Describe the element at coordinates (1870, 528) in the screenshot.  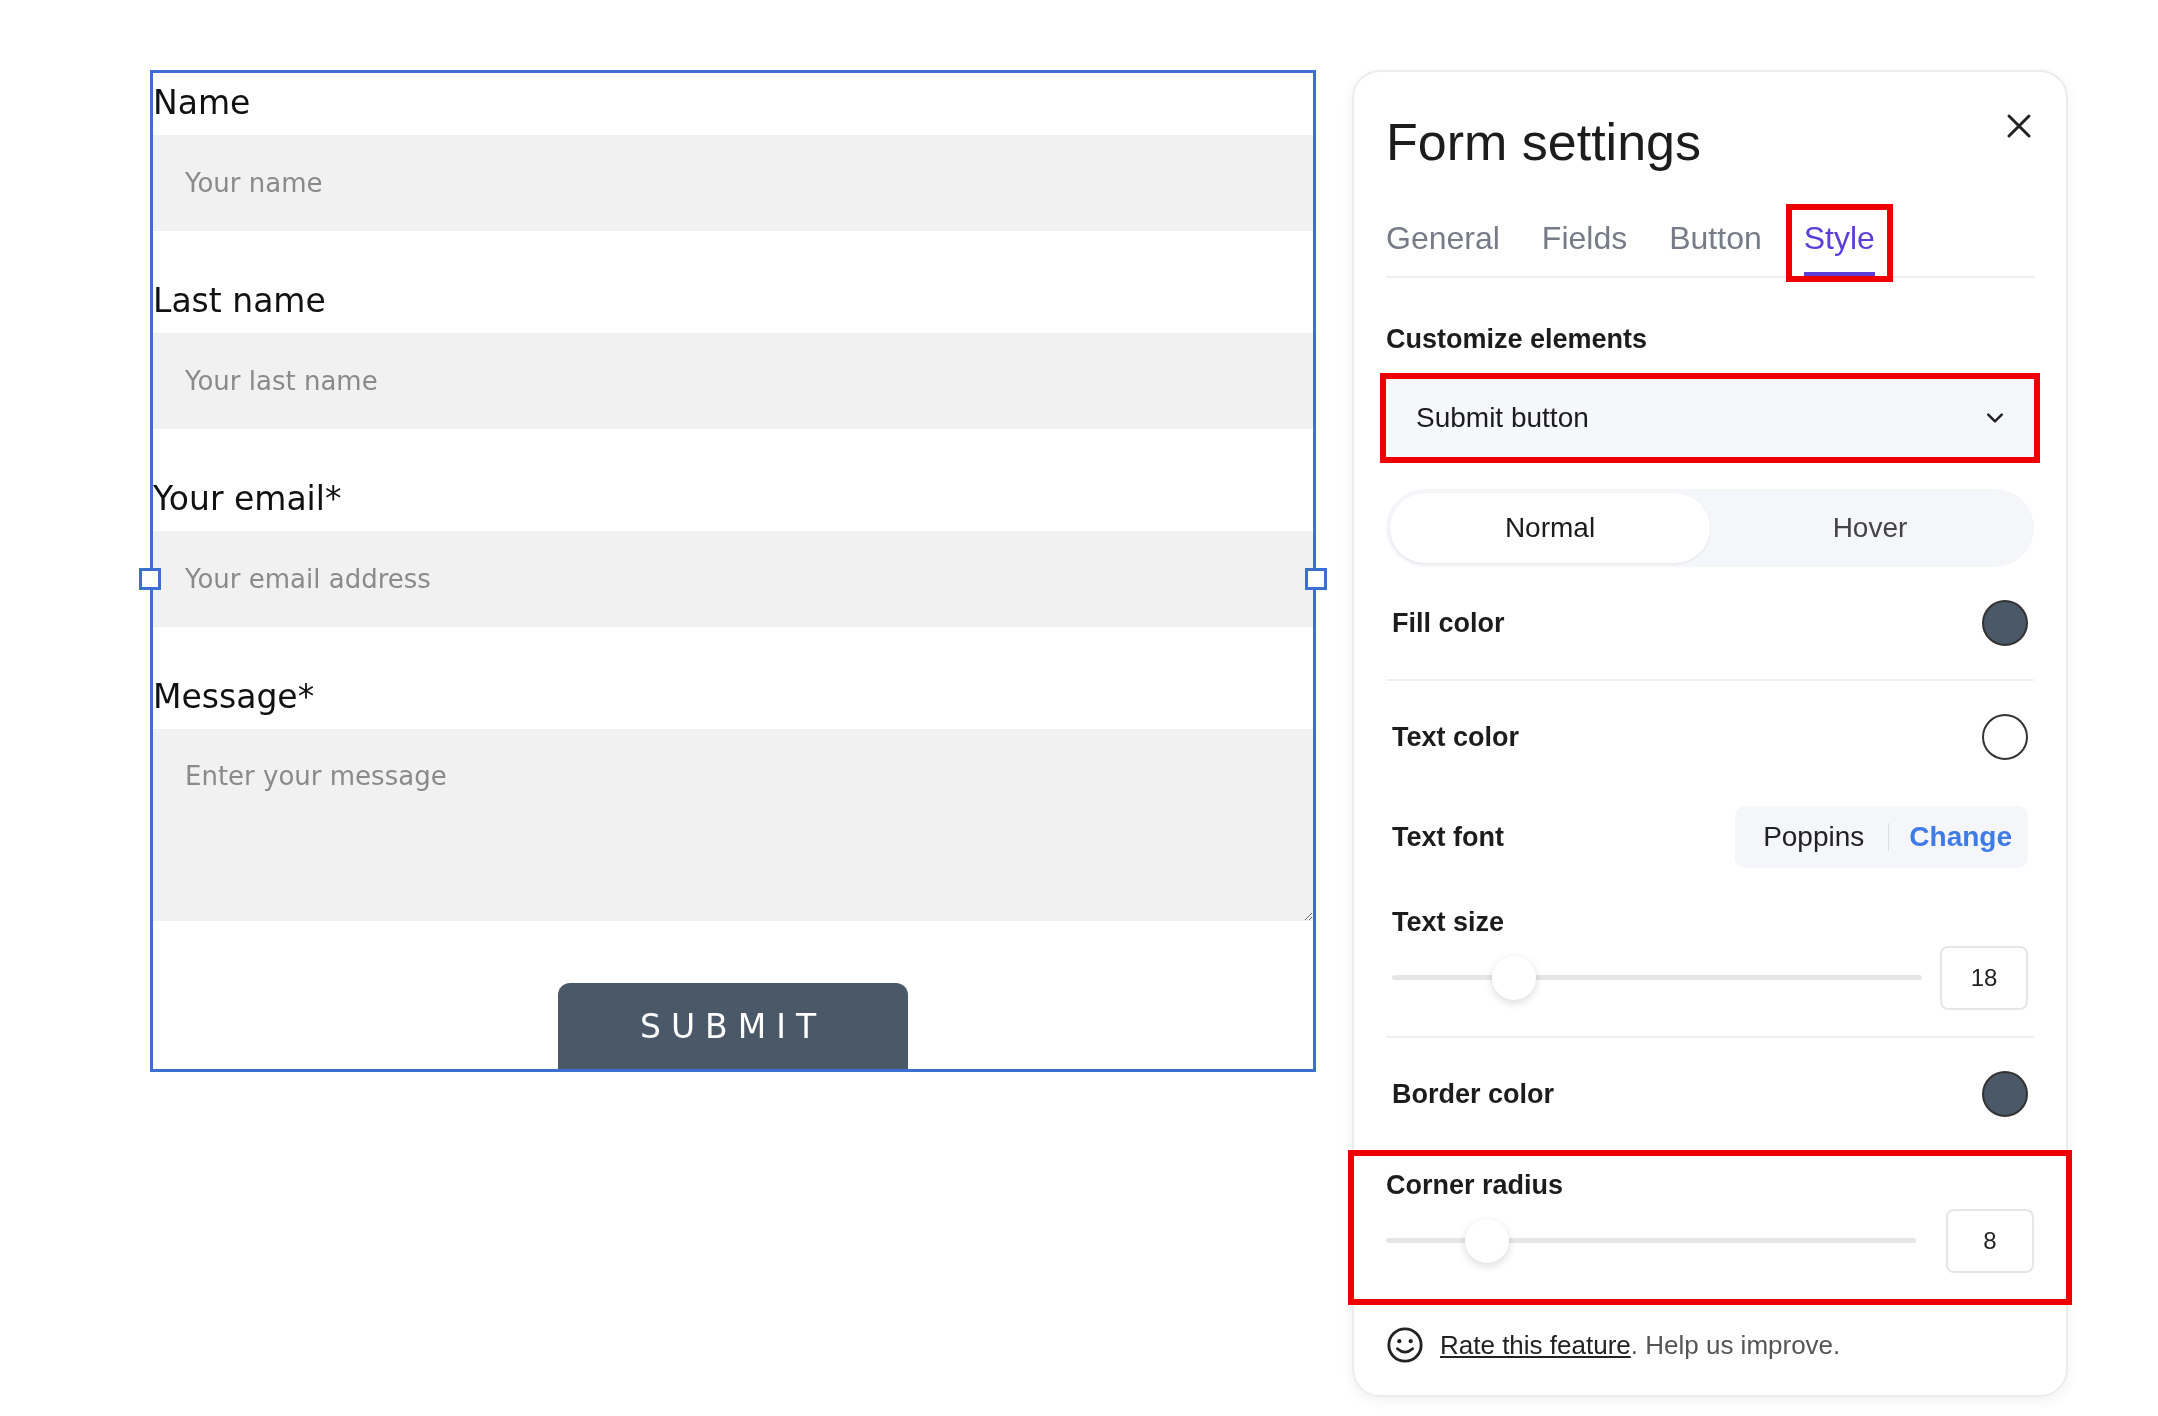
I see `state-tab: Hover` at that location.